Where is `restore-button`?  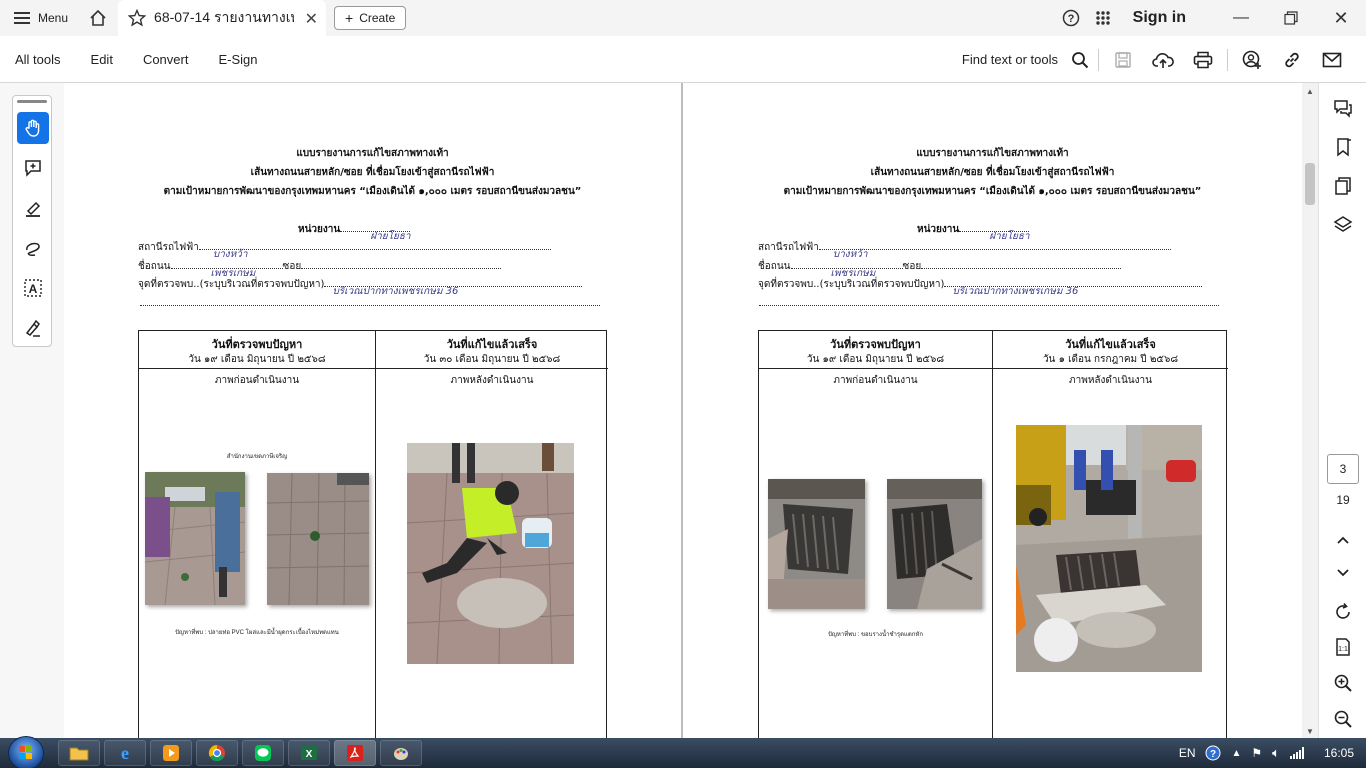
restore-button is located at coordinates (1291, 18).